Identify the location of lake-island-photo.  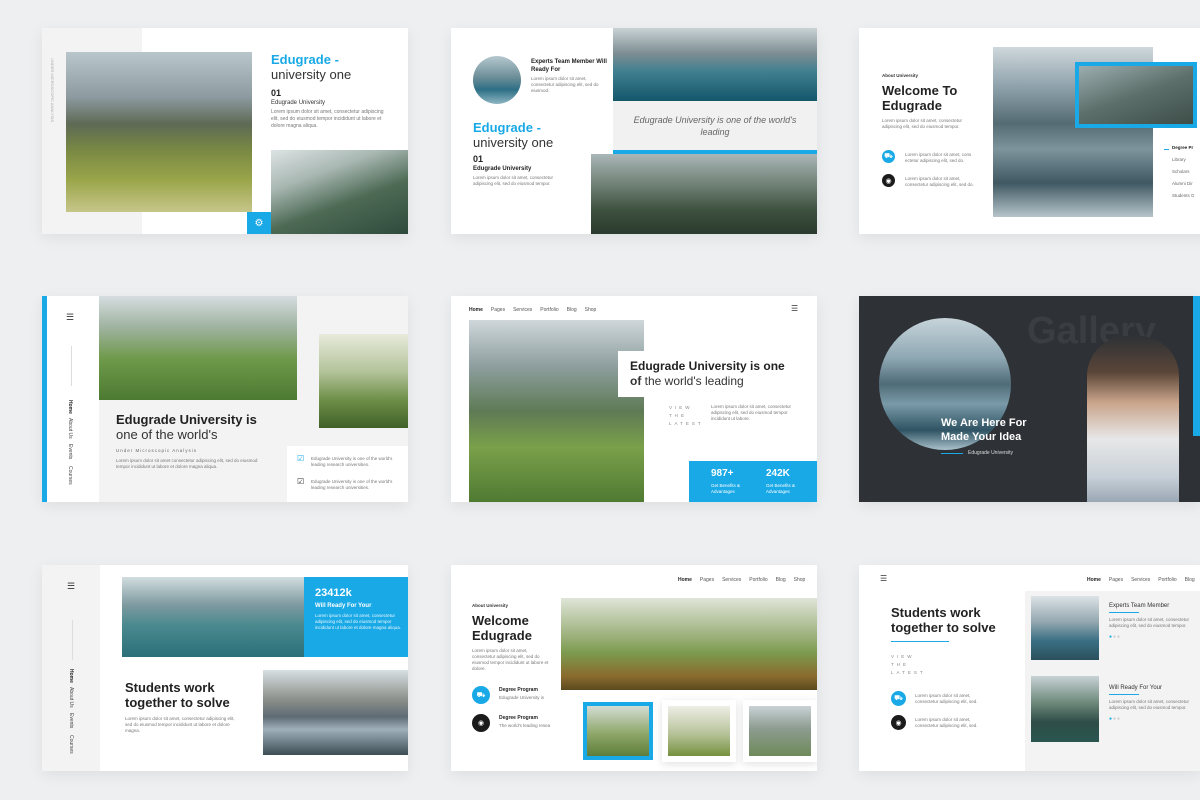
(213, 617).